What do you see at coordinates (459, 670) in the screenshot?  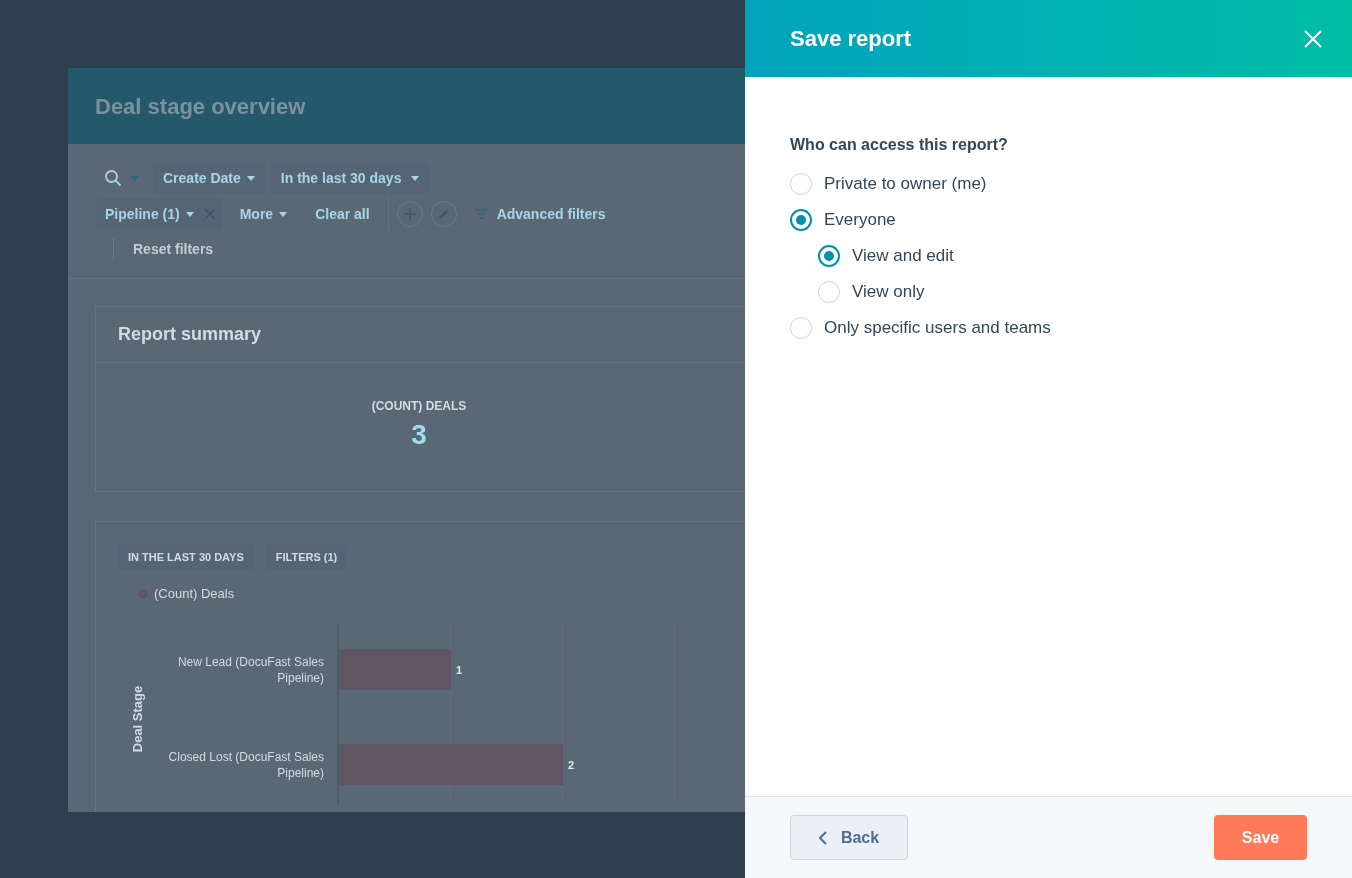 I see `data-label: 1` at bounding box center [459, 670].